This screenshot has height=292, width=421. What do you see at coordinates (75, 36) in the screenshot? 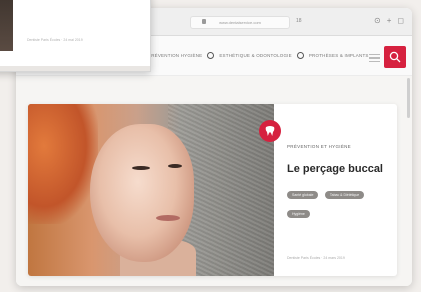
I see `small-browser-window: Dentiste Paris Écoles · 24 mai 2019` at bounding box center [75, 36].